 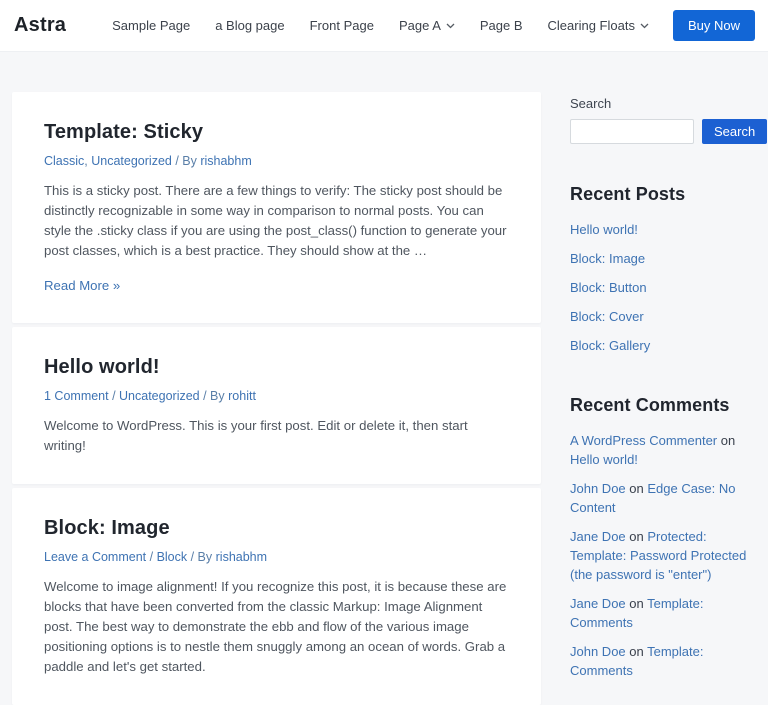 I want to click on recent-post-item: Block: Gallery, so click(x=662, y=345).